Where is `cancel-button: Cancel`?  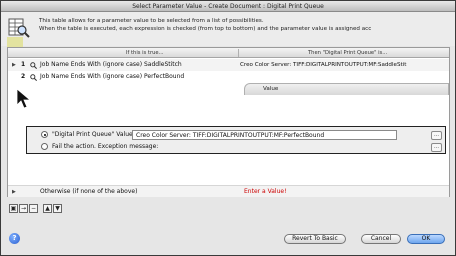 cancel-button: Cancel is located at coordinates (381, 239).